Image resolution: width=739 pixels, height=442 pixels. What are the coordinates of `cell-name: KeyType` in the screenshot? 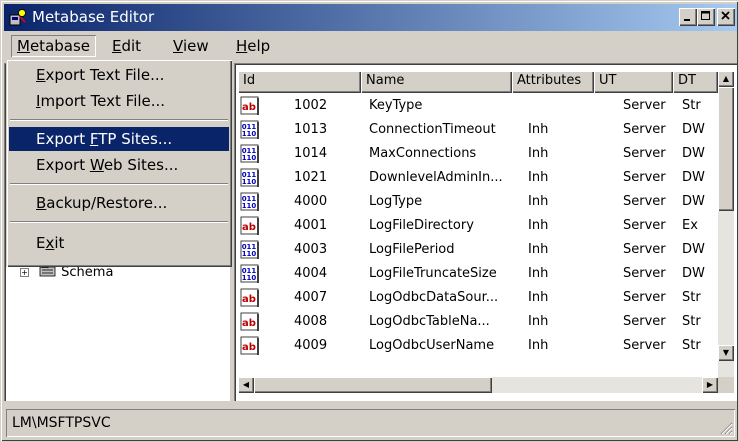 It's located at (396, 105).